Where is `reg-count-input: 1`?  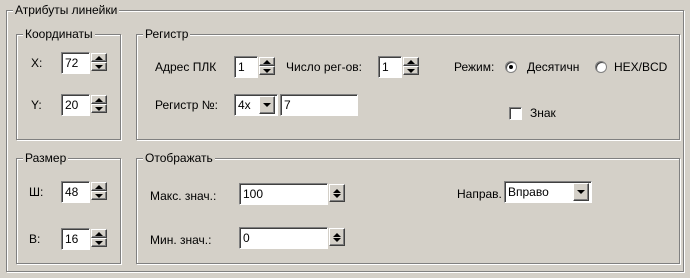 reg-count-input: 1 is located at coordinates (390, 67).